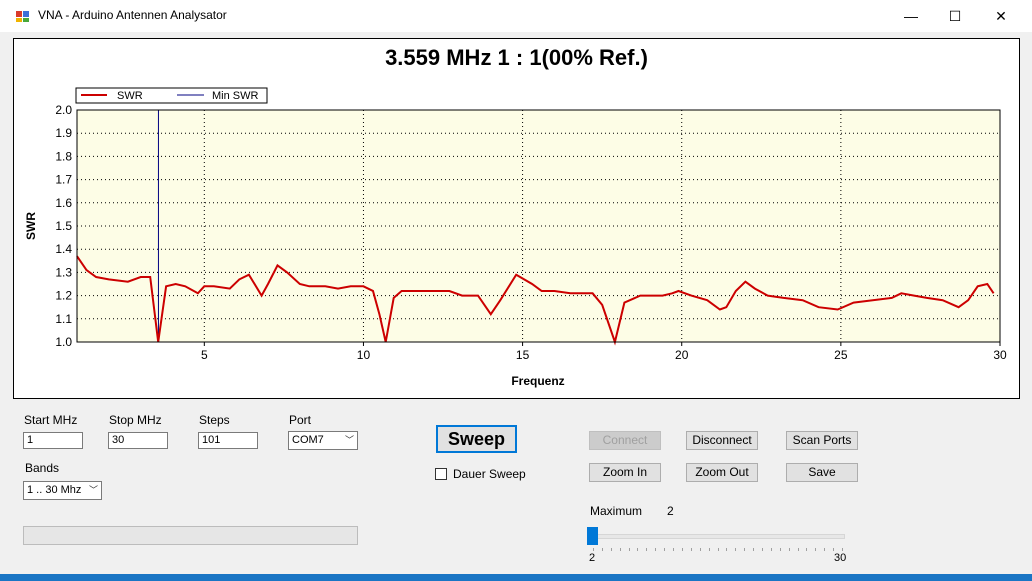 The width and height of the screenshot is (1032, 581). What do you see at coordinates (1000, 355) in the screenshot?
I see `x-tick-label: 30` at bounding box center [1000, 355].